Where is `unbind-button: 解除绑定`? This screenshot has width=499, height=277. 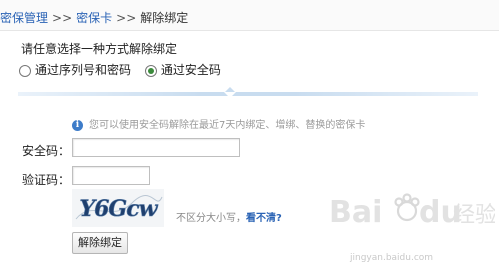 unbind-button: 解除绑定 is located at coordinates (100, 243).